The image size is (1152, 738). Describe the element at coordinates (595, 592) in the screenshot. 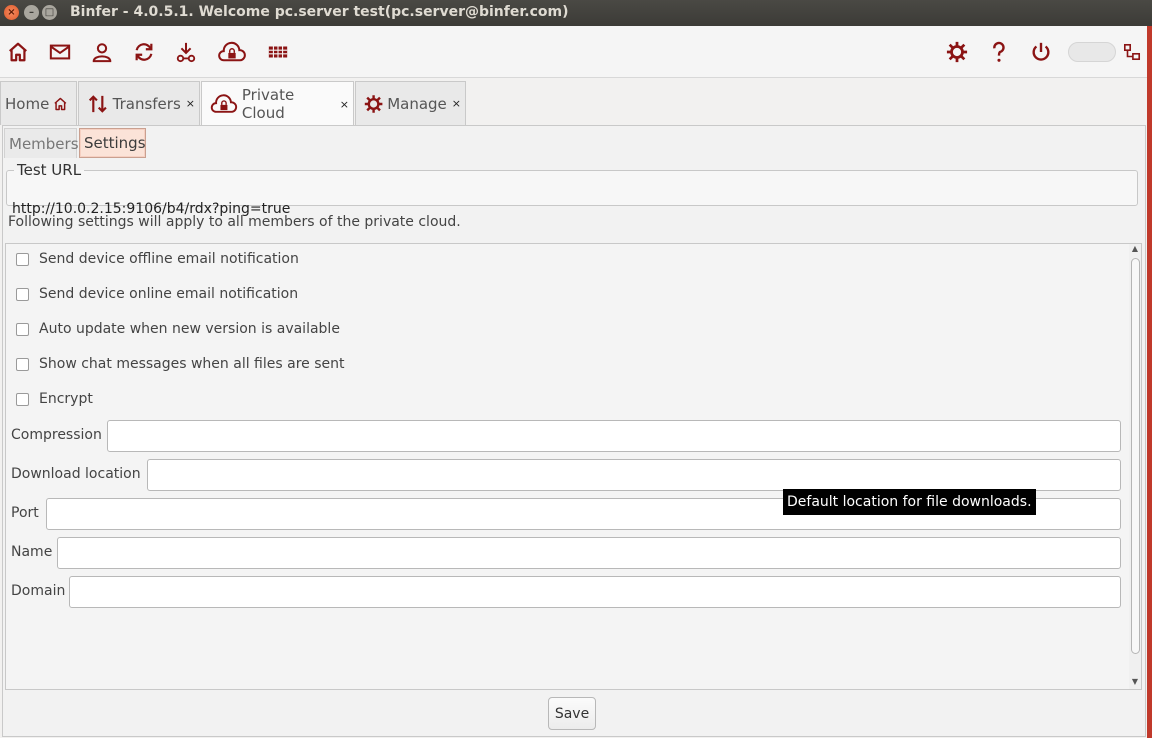

I see `domain-input` at that location.